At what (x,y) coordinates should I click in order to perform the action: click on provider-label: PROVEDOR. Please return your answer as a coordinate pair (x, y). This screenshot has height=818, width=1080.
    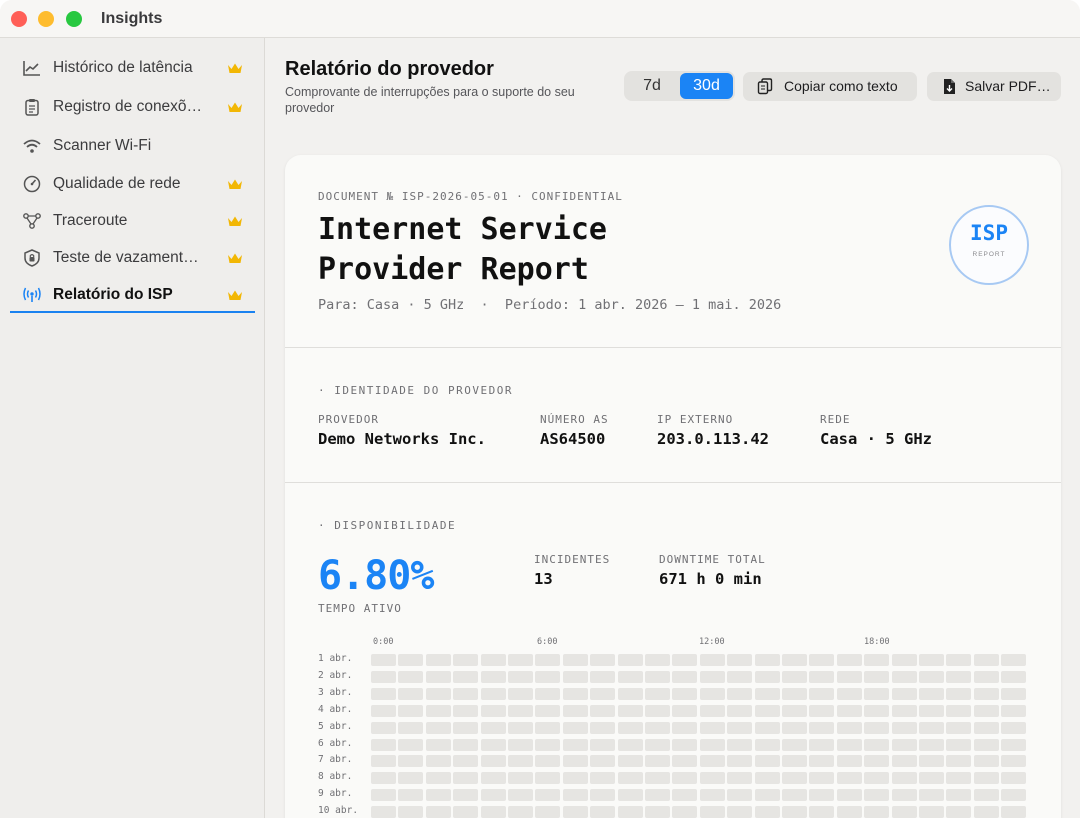
    Looking at the image, I should click on (348, 419).